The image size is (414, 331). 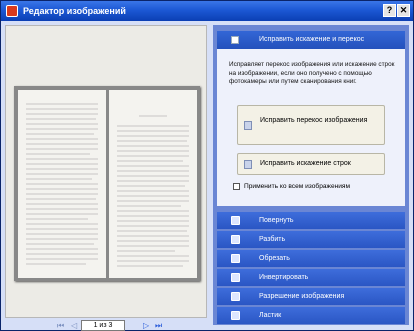 What do you see at coordinates (235, 315) in the screenshot?
I see `eraser-icon` at bounding box center [235, 315].